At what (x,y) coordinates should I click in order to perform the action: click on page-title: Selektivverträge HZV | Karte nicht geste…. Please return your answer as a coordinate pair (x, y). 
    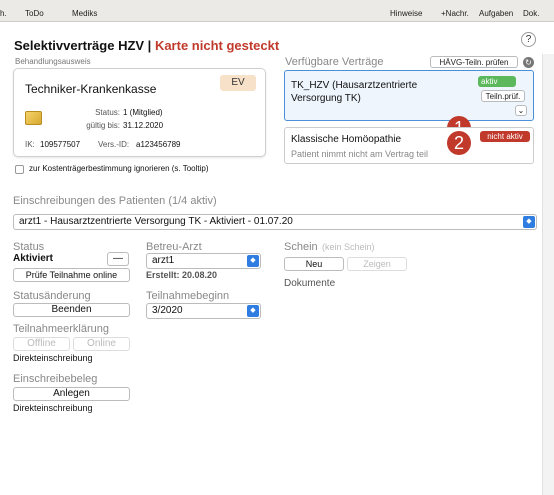
    Looking at the image, I should click on (146, 45).